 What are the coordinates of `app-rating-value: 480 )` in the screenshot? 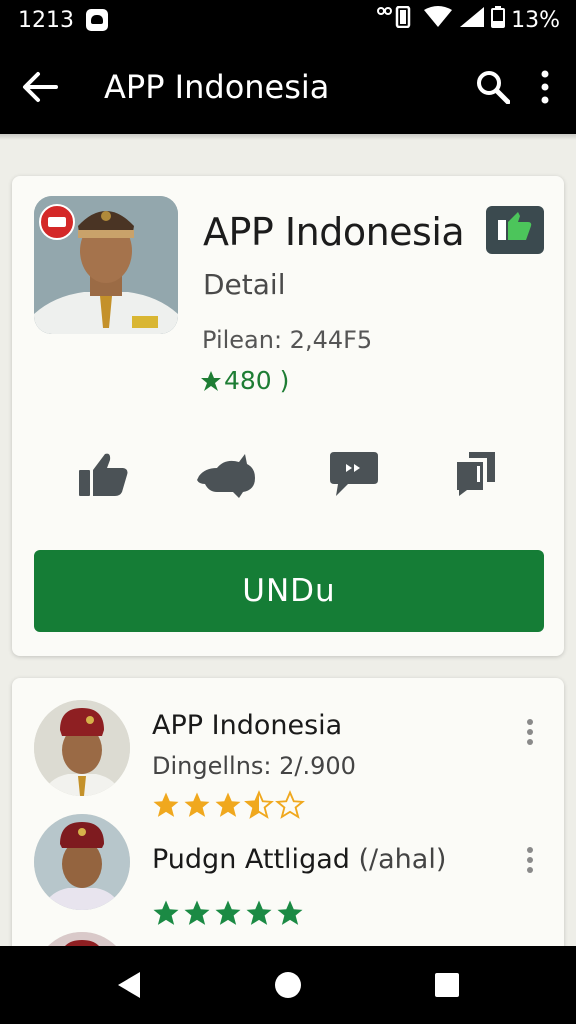 It's located at (257, 380).